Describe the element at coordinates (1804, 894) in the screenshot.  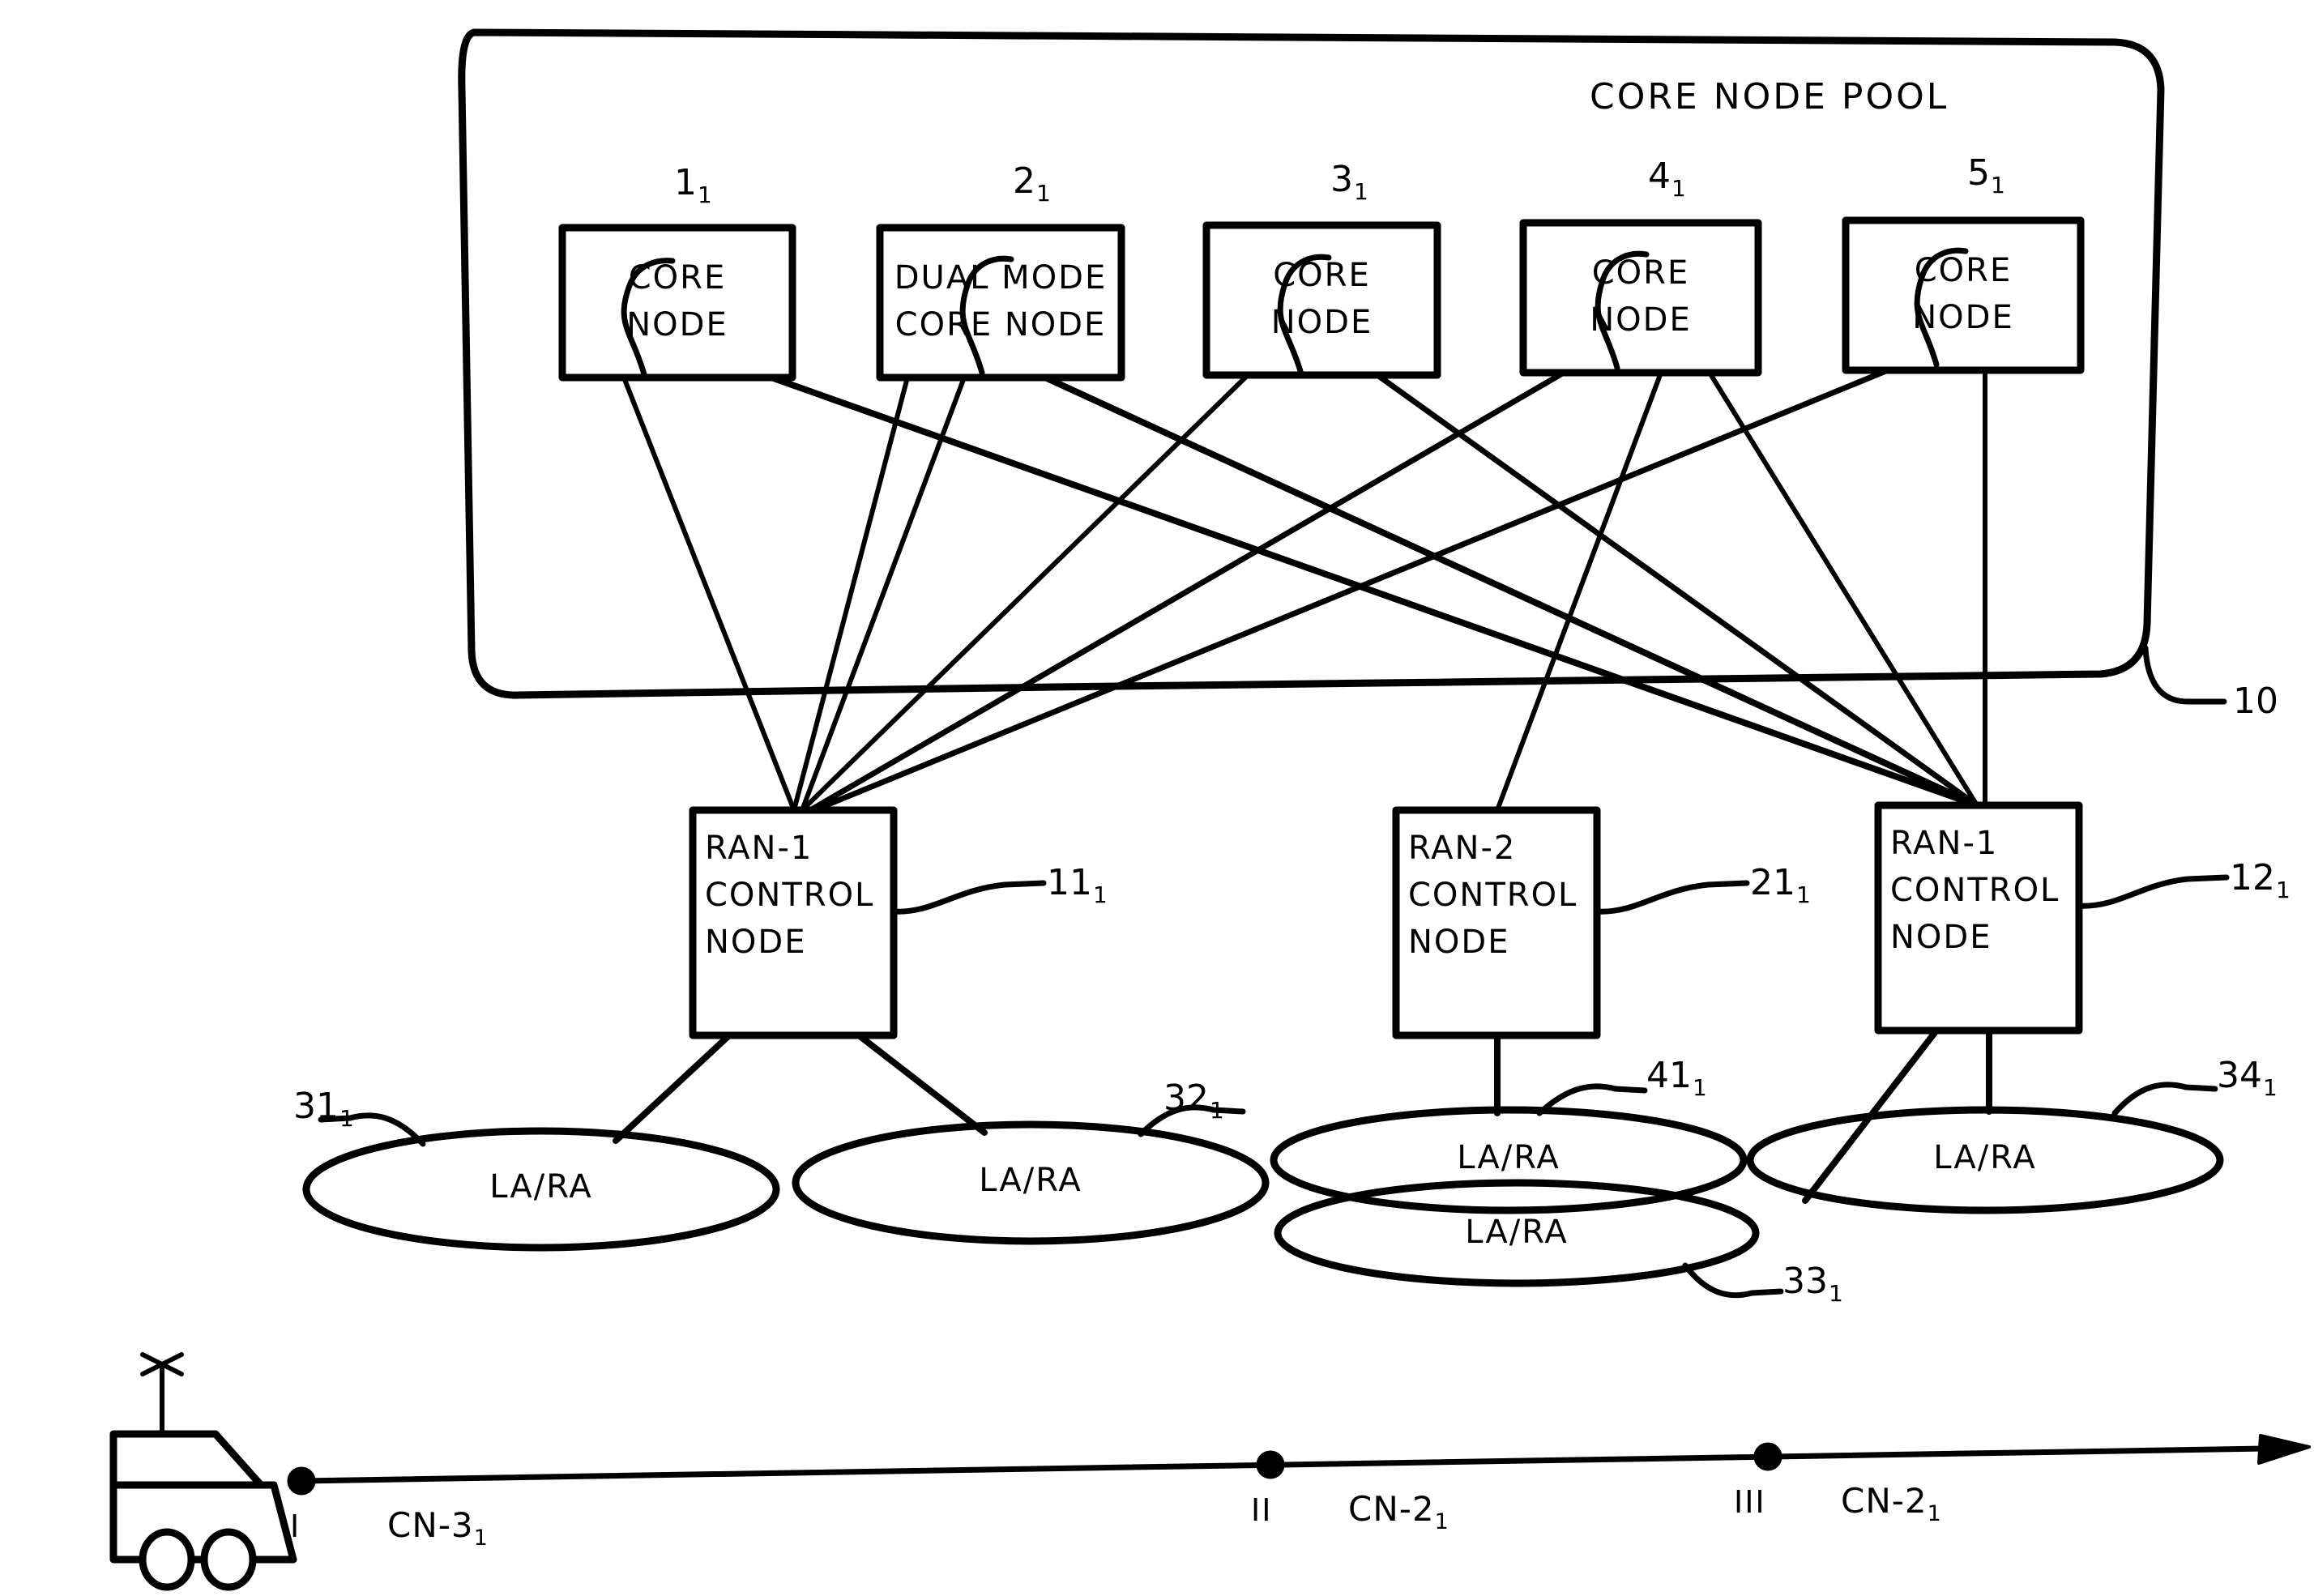
I see `ran-control-node-2-ref-sub: 1` at that location.